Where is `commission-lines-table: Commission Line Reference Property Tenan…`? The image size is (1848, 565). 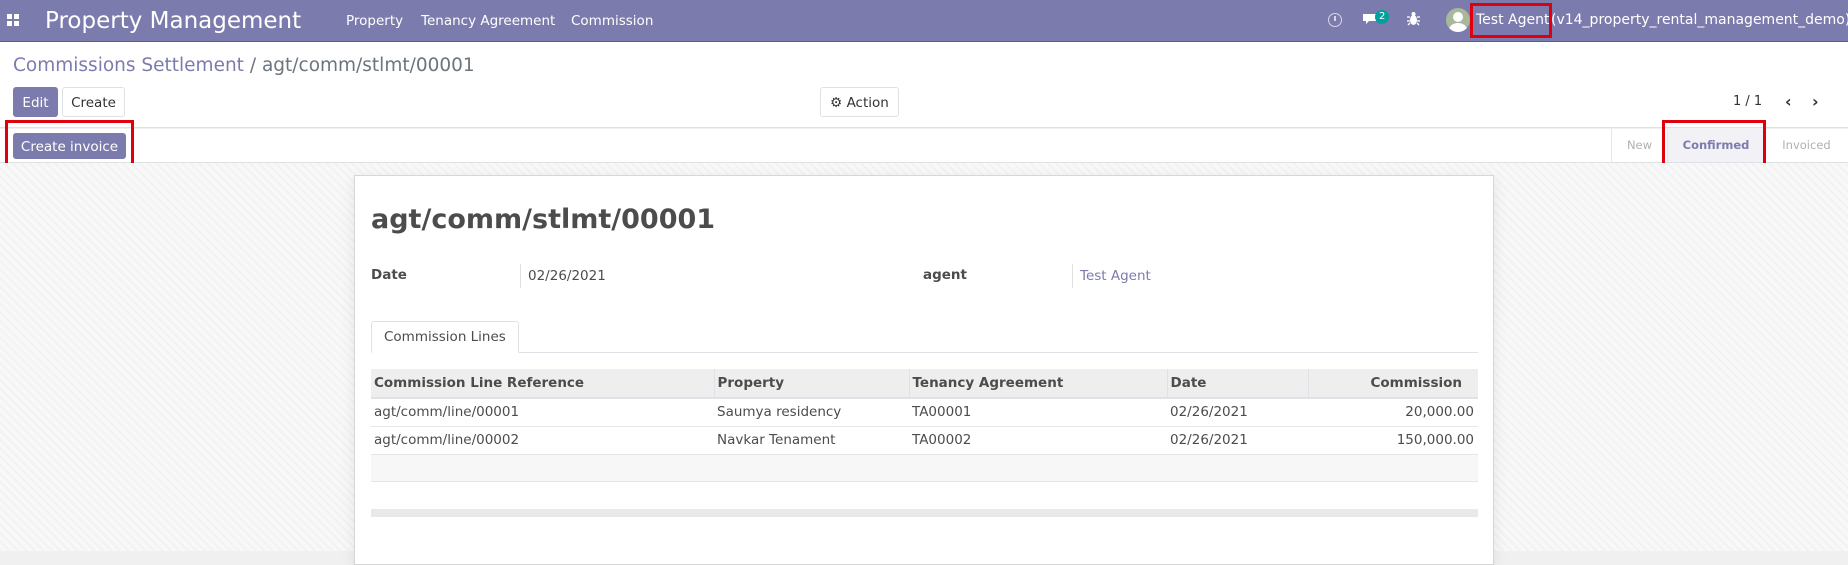
commission-lines-table: Commission Line Reference Property Tenan… is located at coordinates (924, 425).